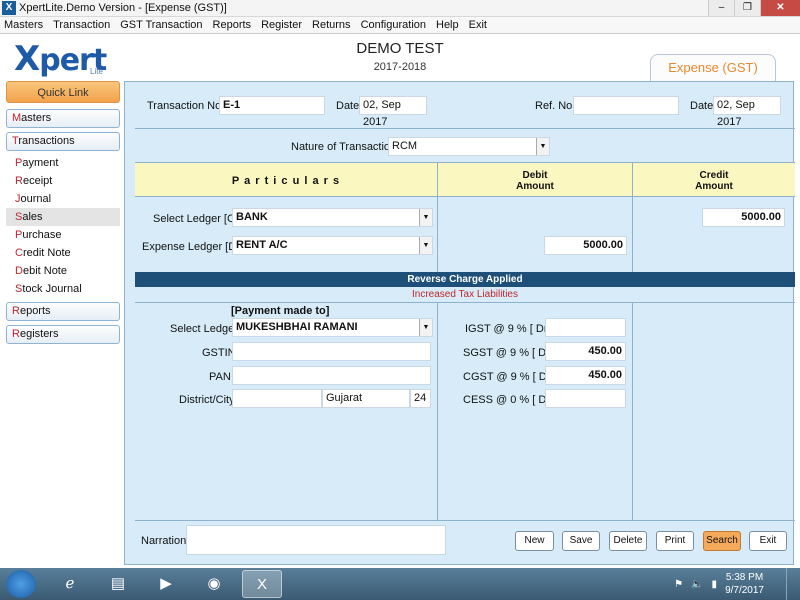 The image size is (800, 600). I want to click on restore-button: ❐, so click(747, 8).